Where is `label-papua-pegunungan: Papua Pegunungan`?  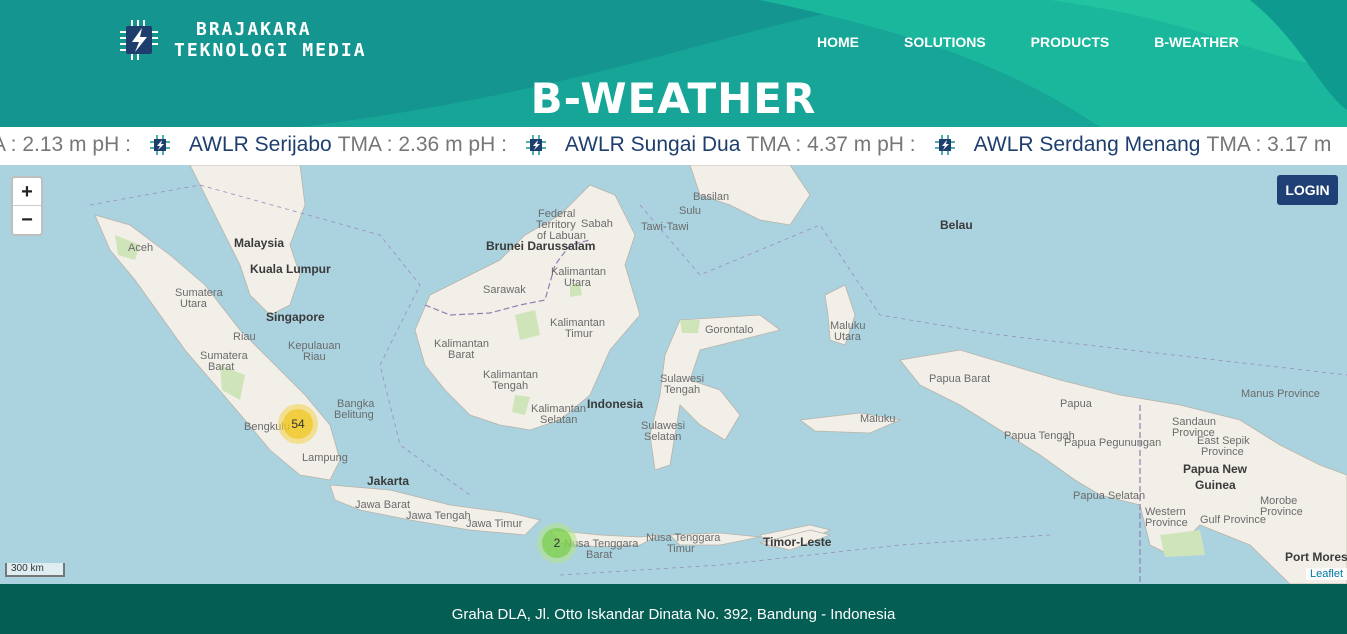 label-papua-pegunungan: Papua Pegunungan is located at coordinates (1113, 443).